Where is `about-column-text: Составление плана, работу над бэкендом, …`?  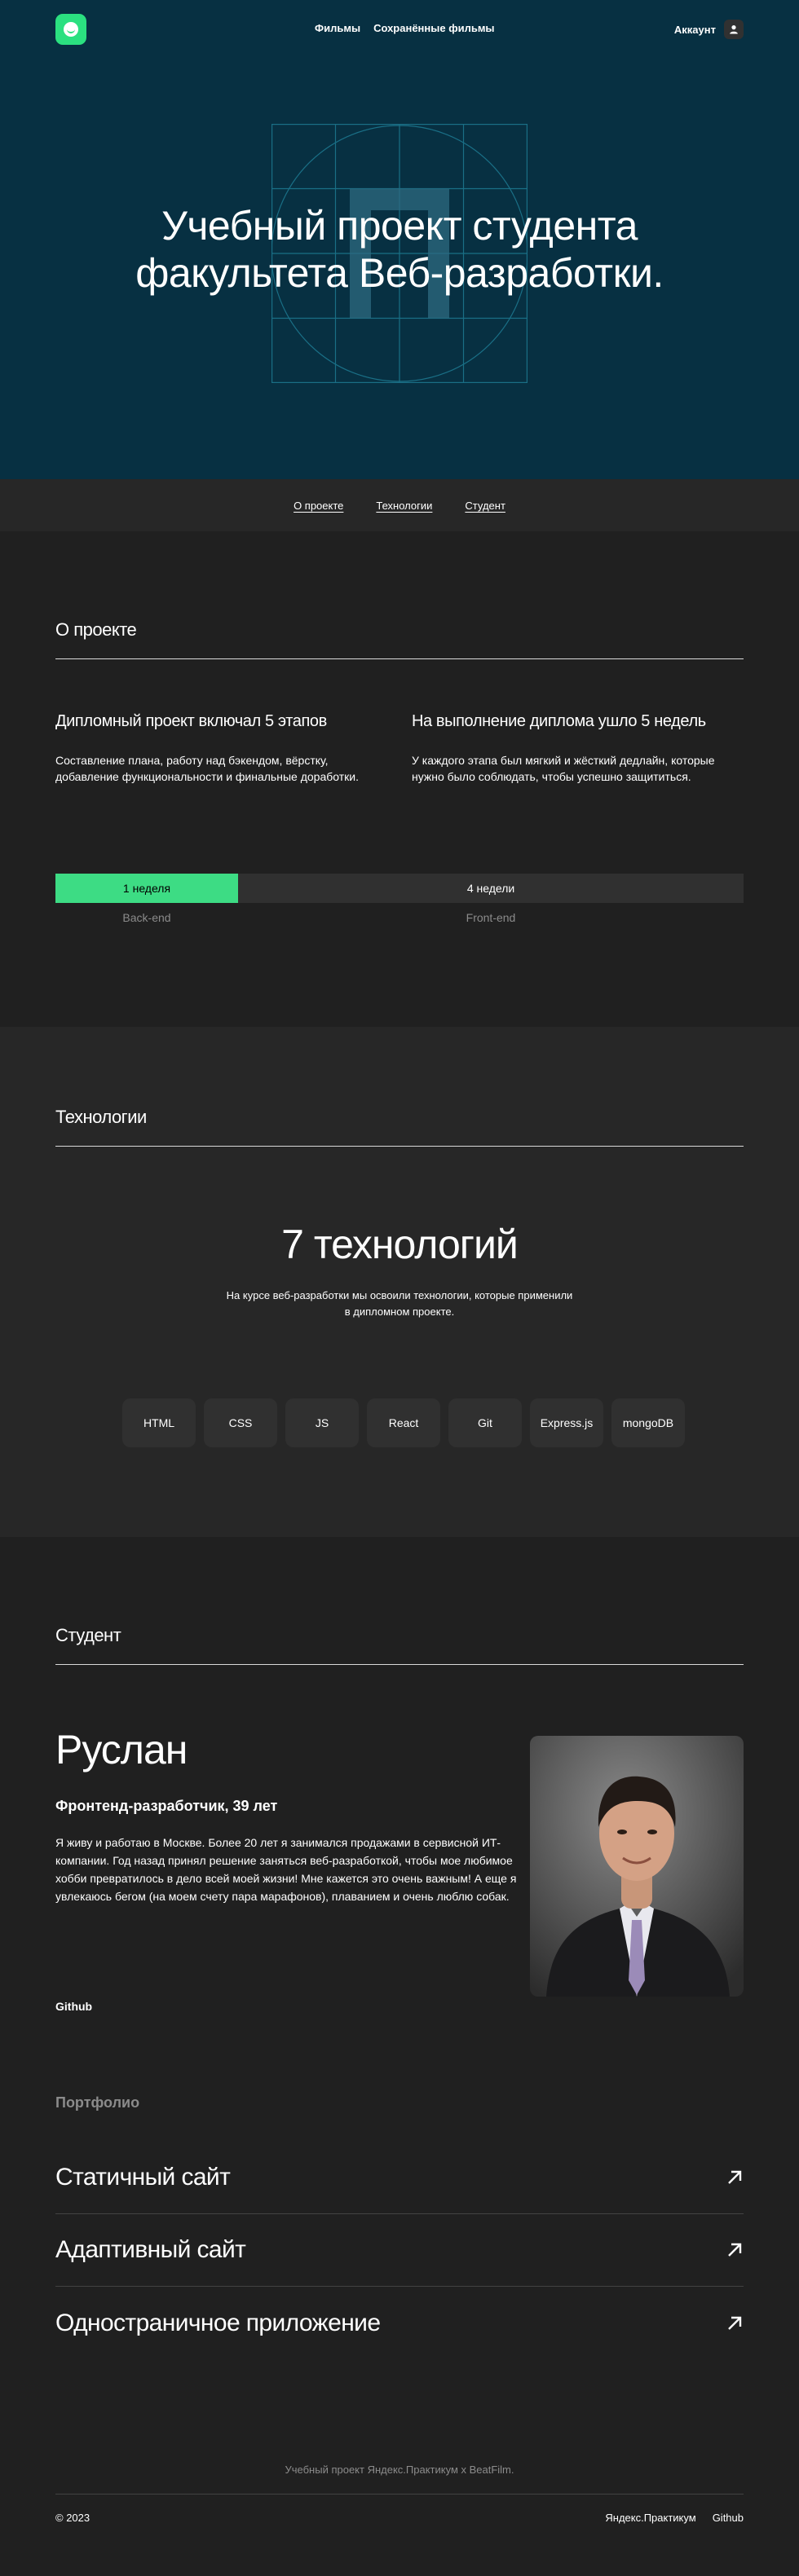
about-column-text: Составление плана, работу над бэкендом, … is located at coordinates (207, 768).